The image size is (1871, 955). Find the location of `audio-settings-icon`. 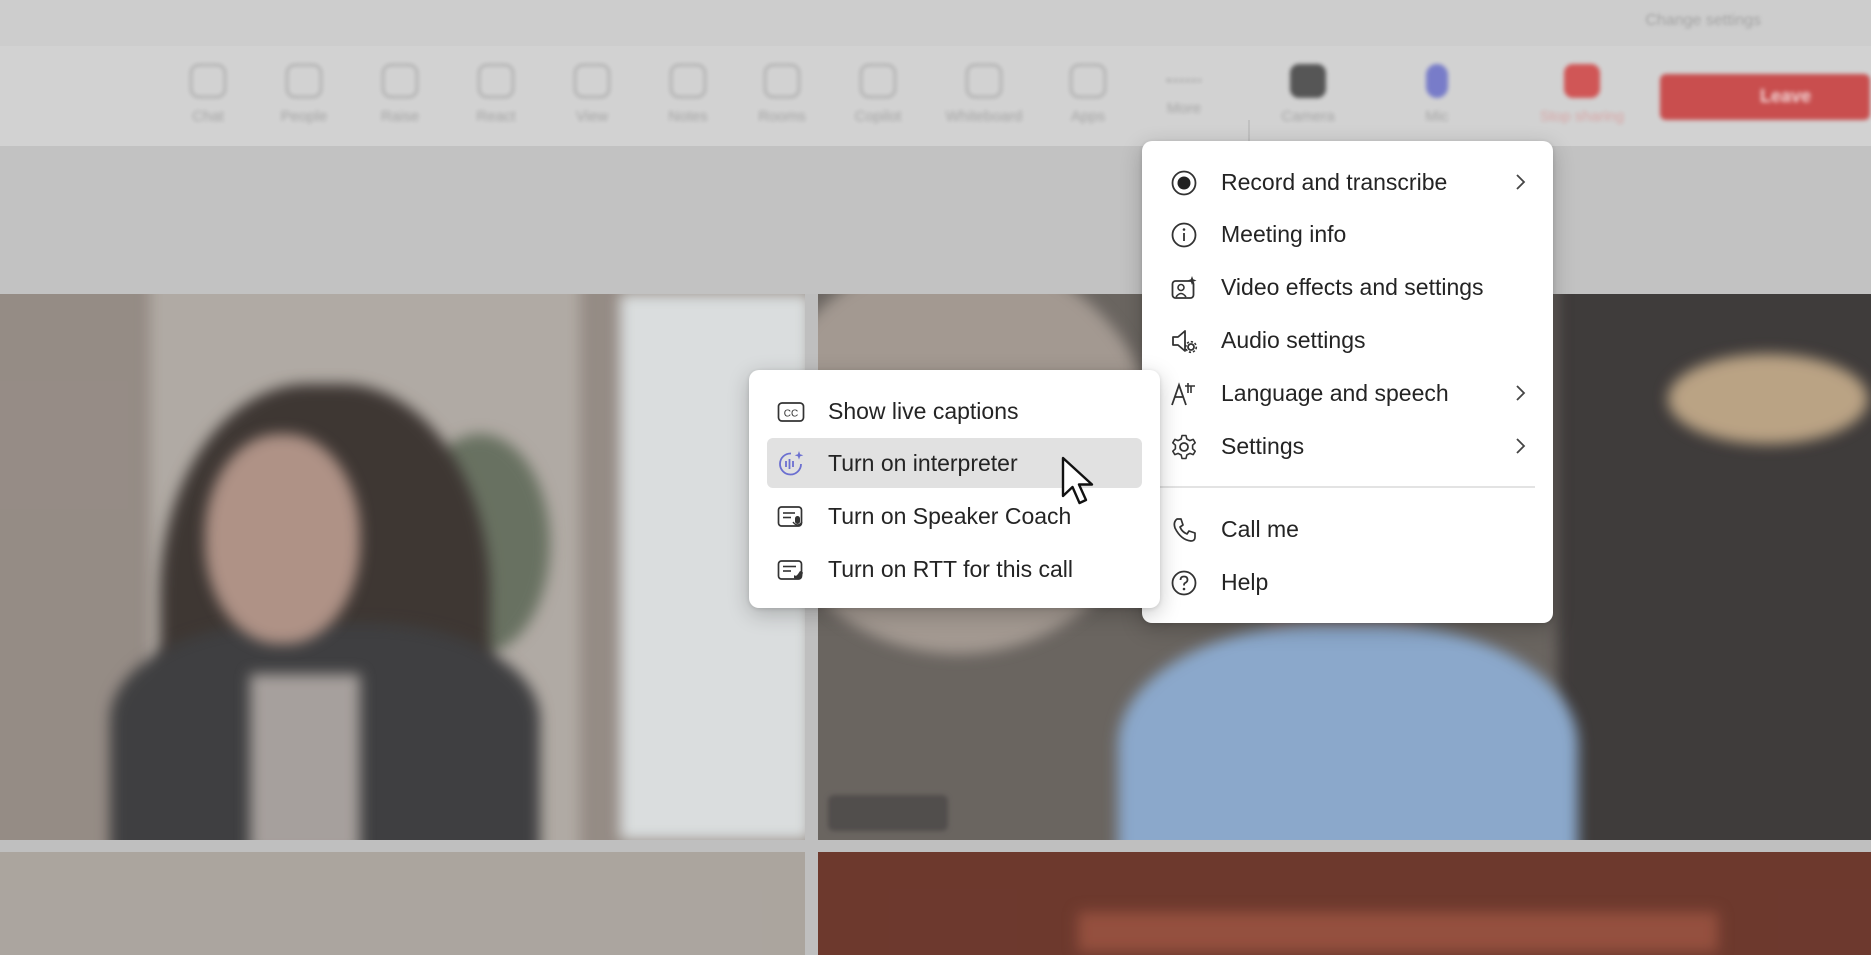

audio-settings-icon is located at coordinates (1184, 341).